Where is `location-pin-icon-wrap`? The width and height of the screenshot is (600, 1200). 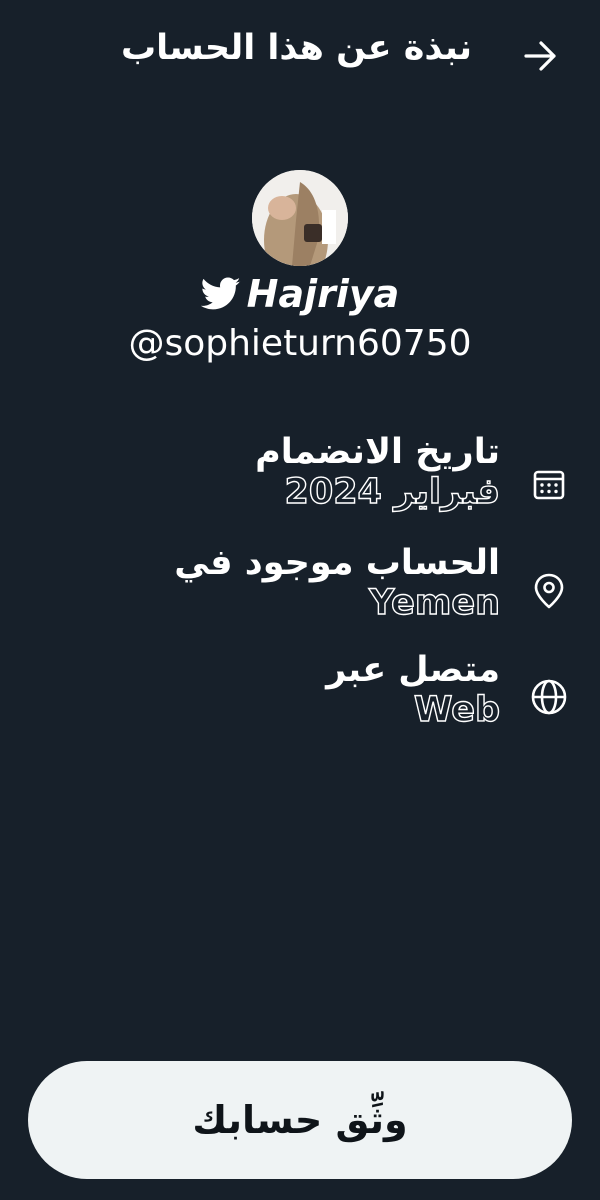
location-pin-icon-wrap is located at coordinates (549, 591).